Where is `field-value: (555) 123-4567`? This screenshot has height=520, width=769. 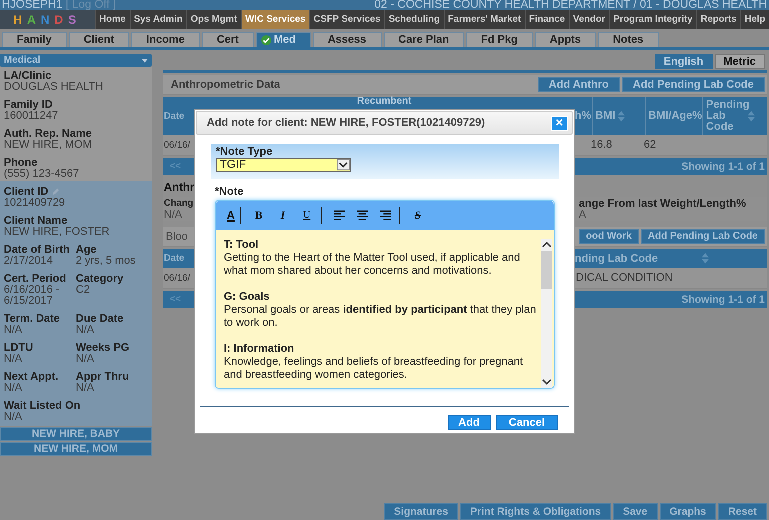 field-value: (555) 123-4567 is located at coordinates (42, 174).